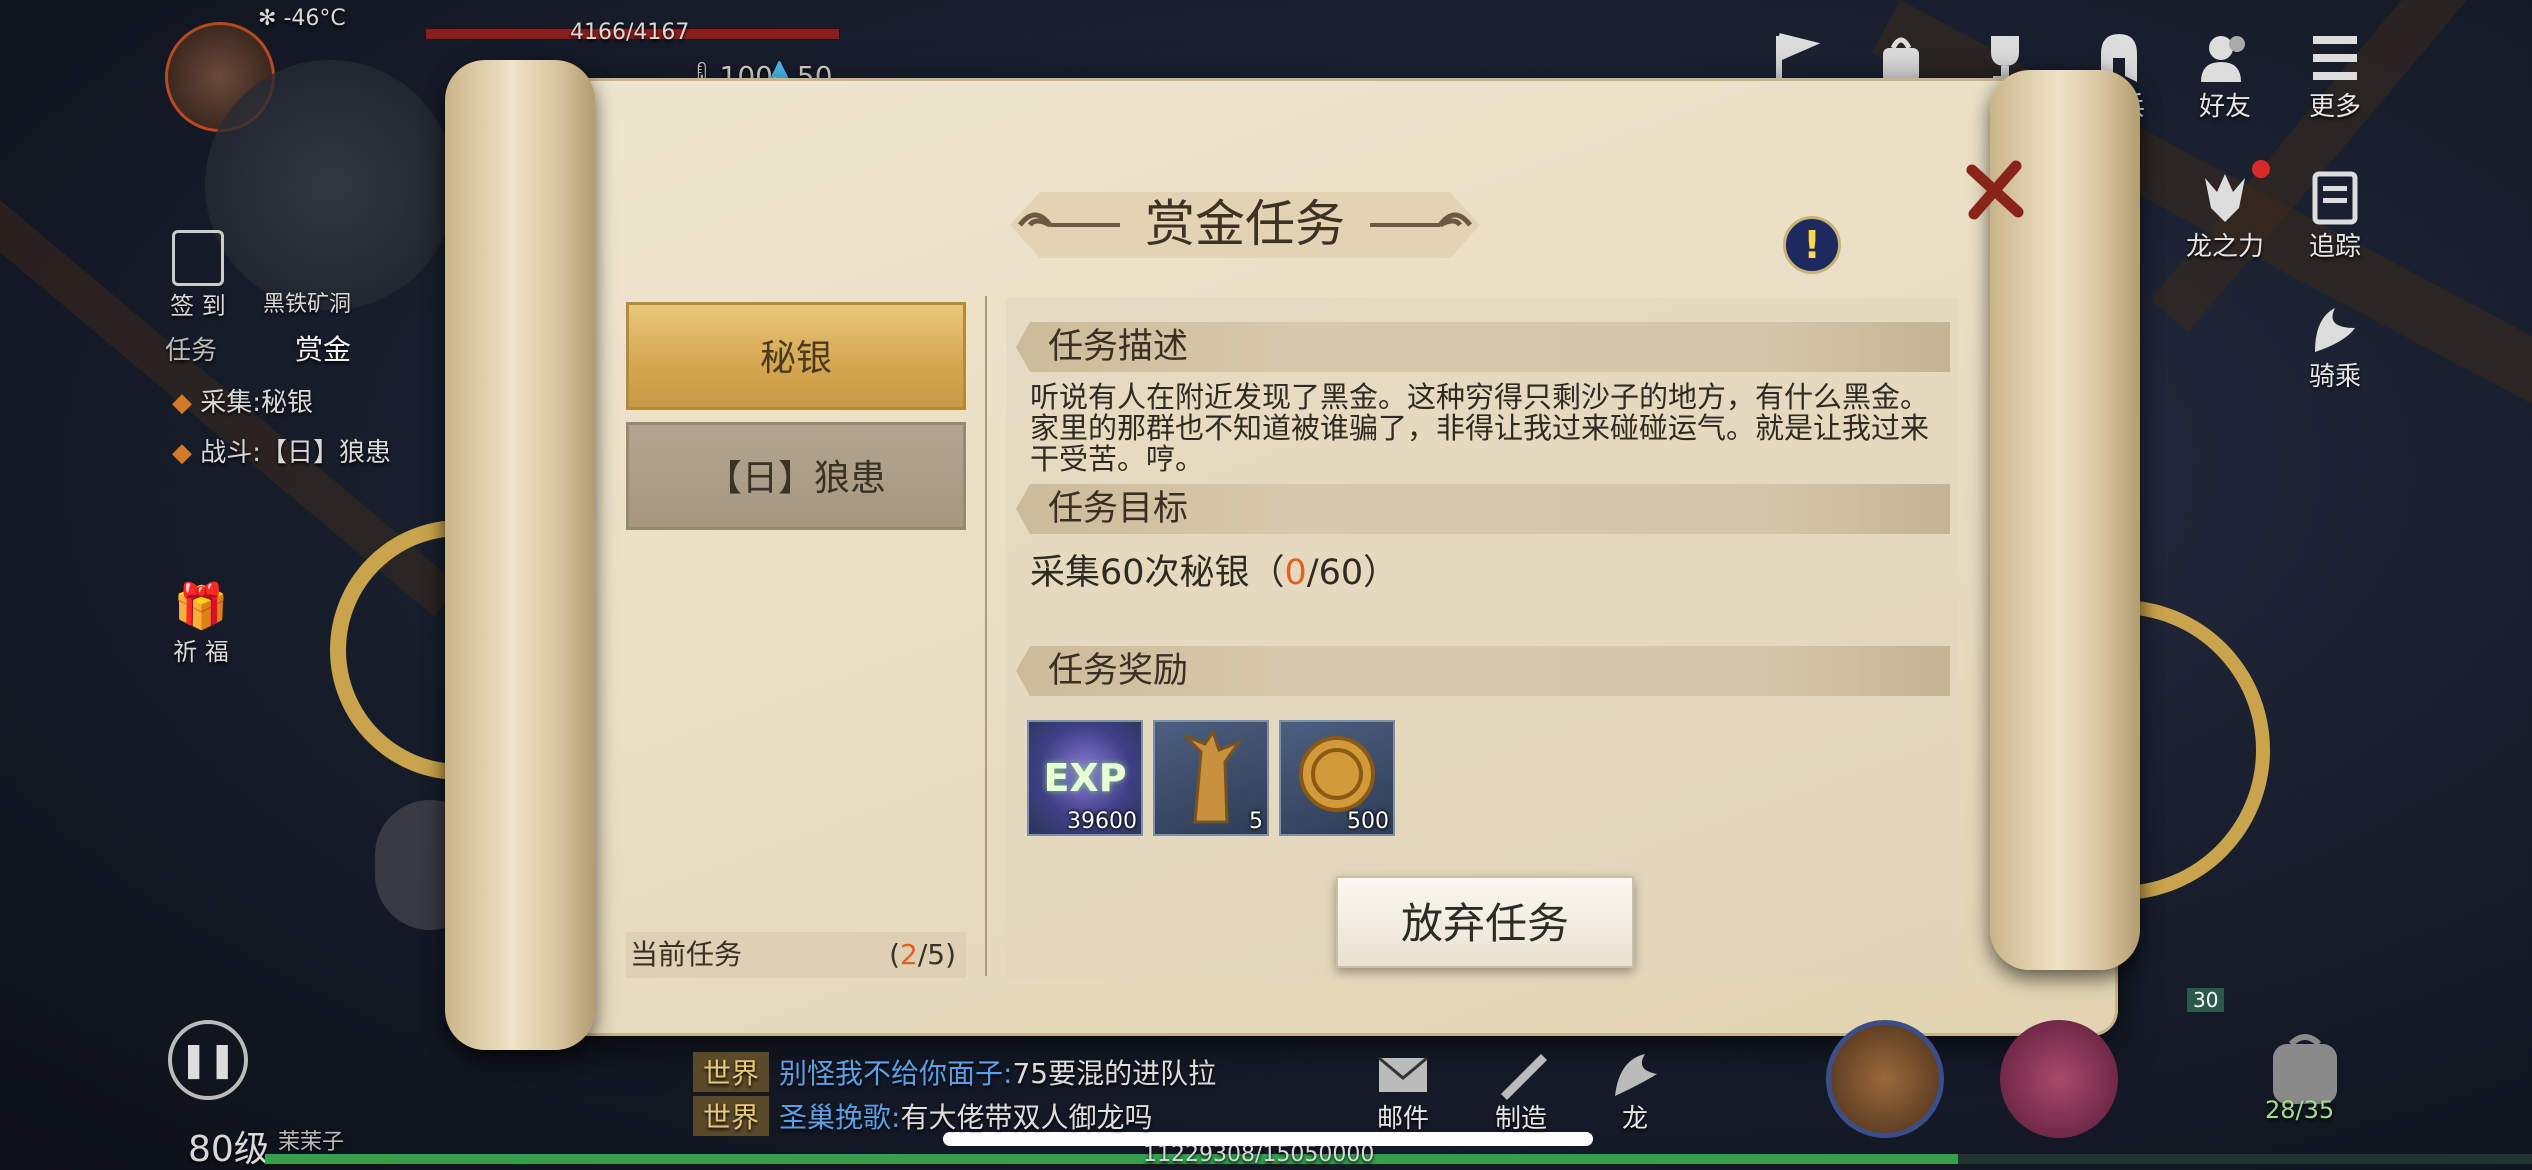  Describe the element at coordinates (2223, 59) in the screenshot. I see `friends-icon` at that location.